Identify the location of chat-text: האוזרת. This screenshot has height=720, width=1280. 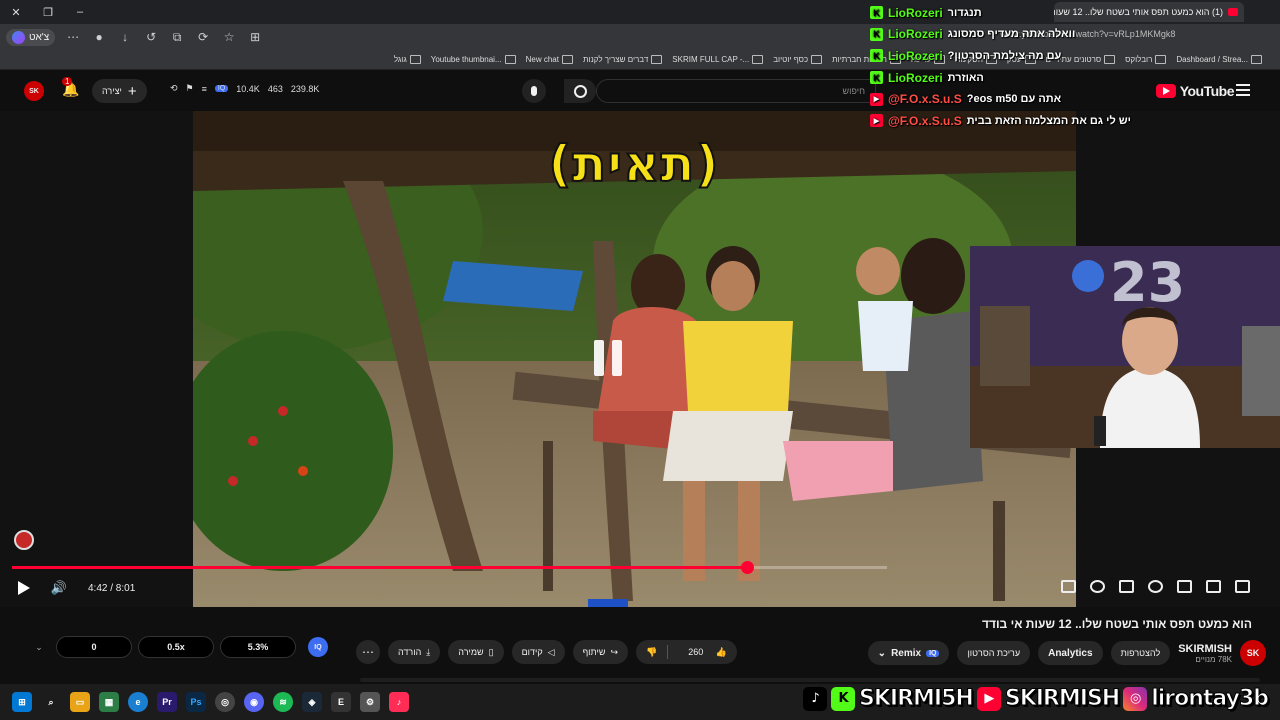
(965, 77).